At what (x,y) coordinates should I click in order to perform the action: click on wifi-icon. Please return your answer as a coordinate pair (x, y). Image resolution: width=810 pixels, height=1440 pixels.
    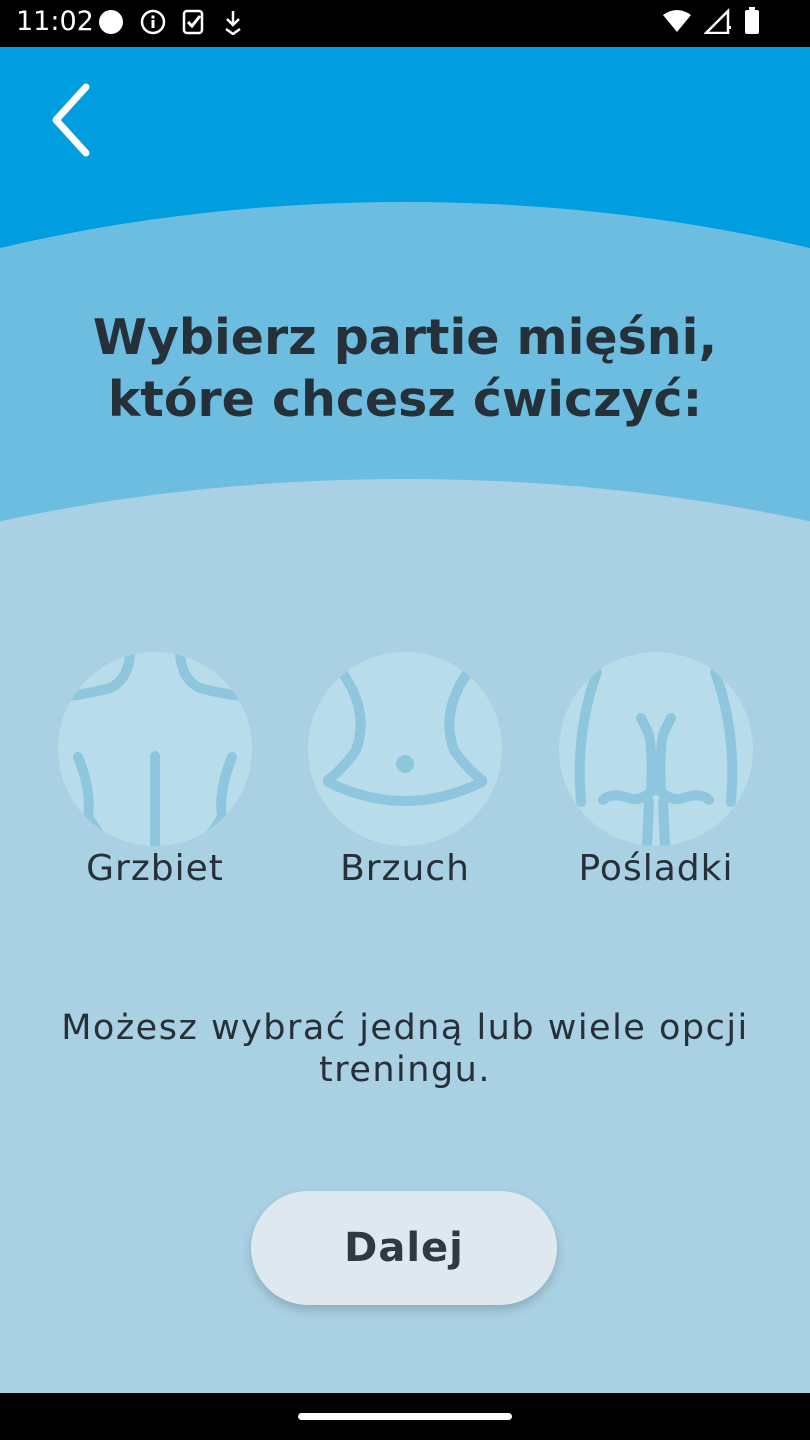
    Looking at the image, I should click on (677, 23).